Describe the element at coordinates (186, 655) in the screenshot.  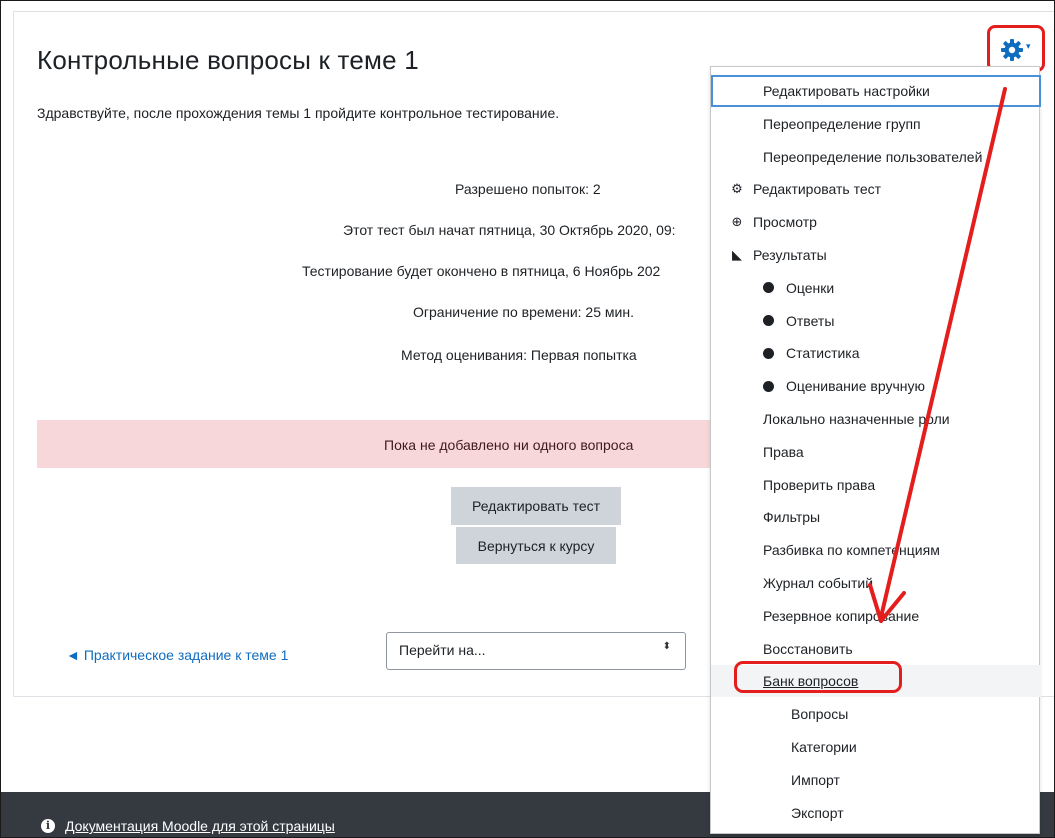
I see `prev-activity-label: Практическое задание к теме 1` at that location.